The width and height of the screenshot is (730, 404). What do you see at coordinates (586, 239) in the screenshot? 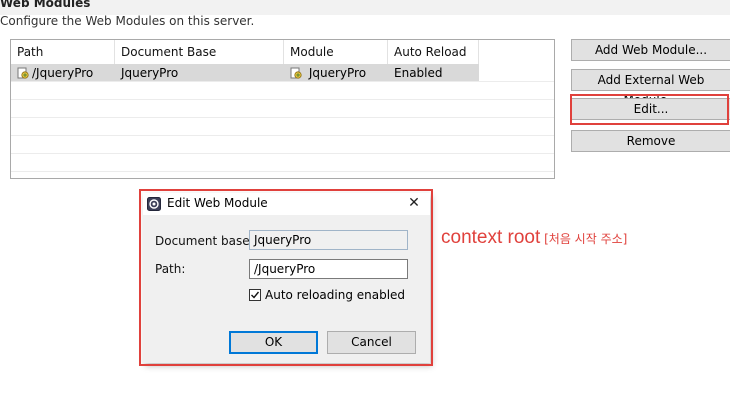
I see `annotation-sub-text: [처음 시작 주소]` at bounding box center [586, 239].